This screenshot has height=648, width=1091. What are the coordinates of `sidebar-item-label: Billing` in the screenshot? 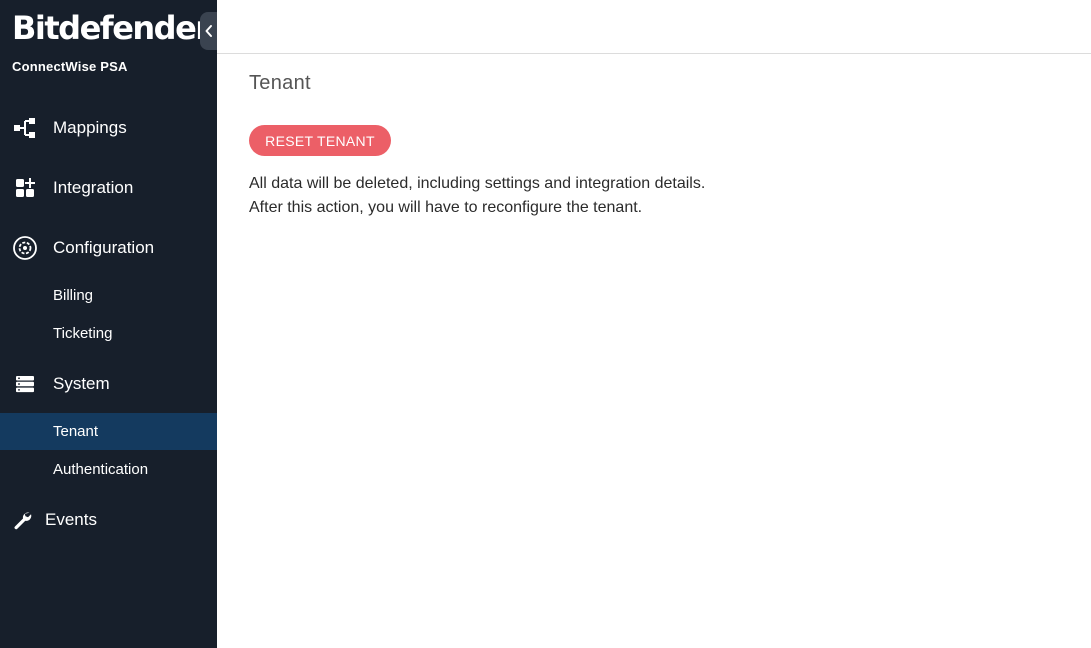 It's located at (73, 295).